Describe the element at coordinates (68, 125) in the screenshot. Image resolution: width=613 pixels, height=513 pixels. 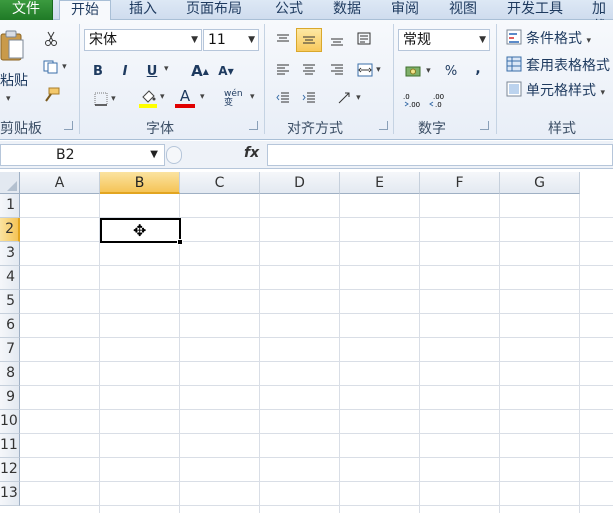
I see `clipboard-launcher-icon` at that location.